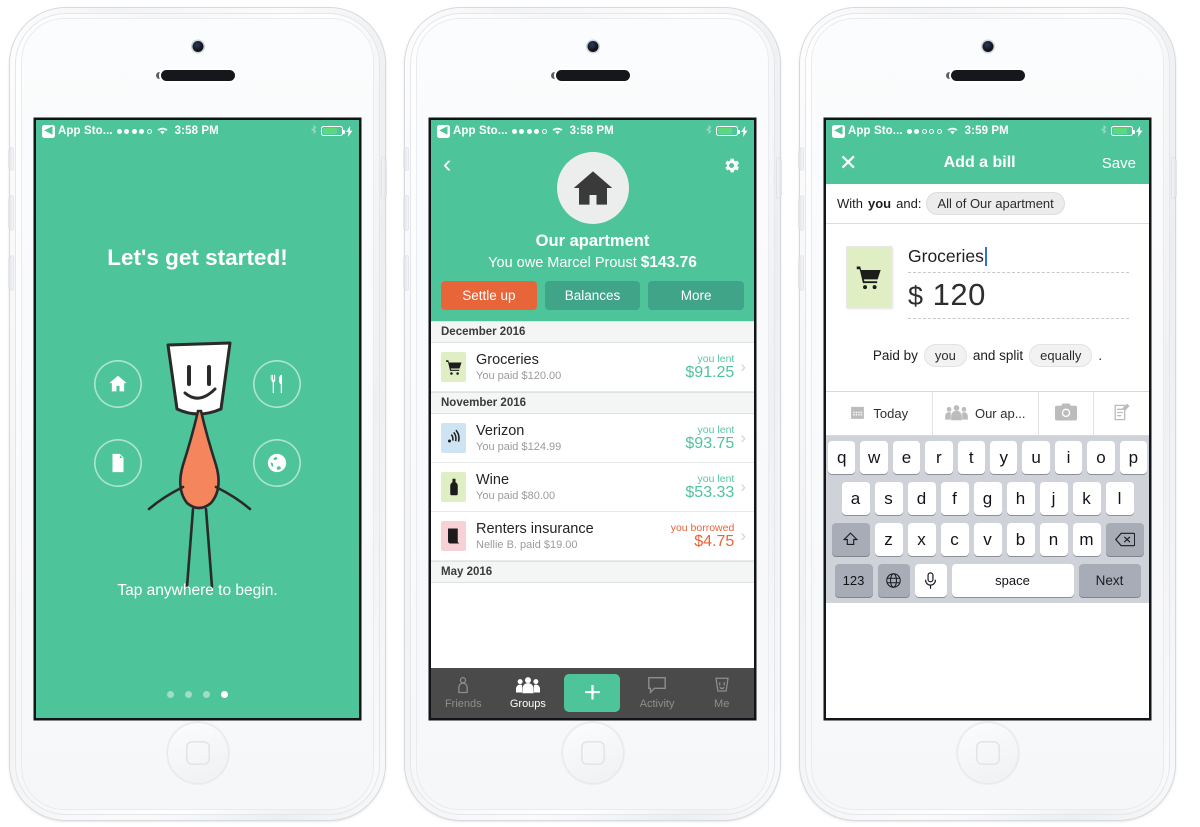 This screenshot has width=1200, height=827. I want to click on with-and: and:, so click(909, 203).